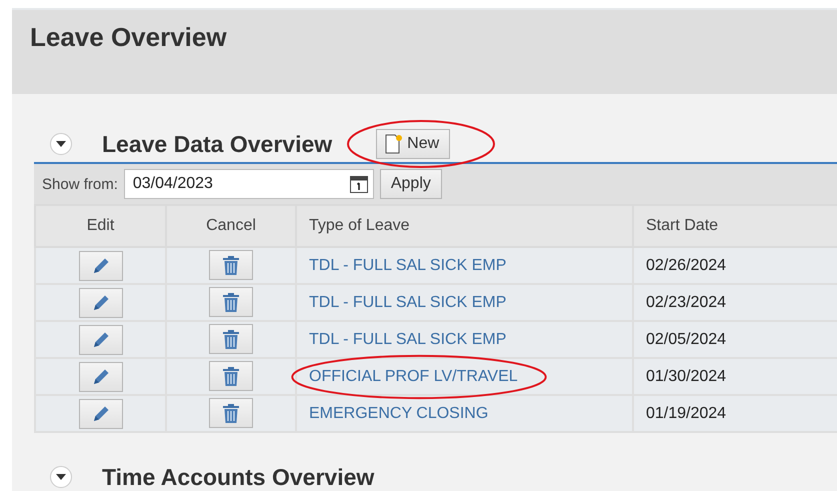 The height and width of the screenshot is (491, 837). I want to click on column-header: Start Date, so click(735, 226).